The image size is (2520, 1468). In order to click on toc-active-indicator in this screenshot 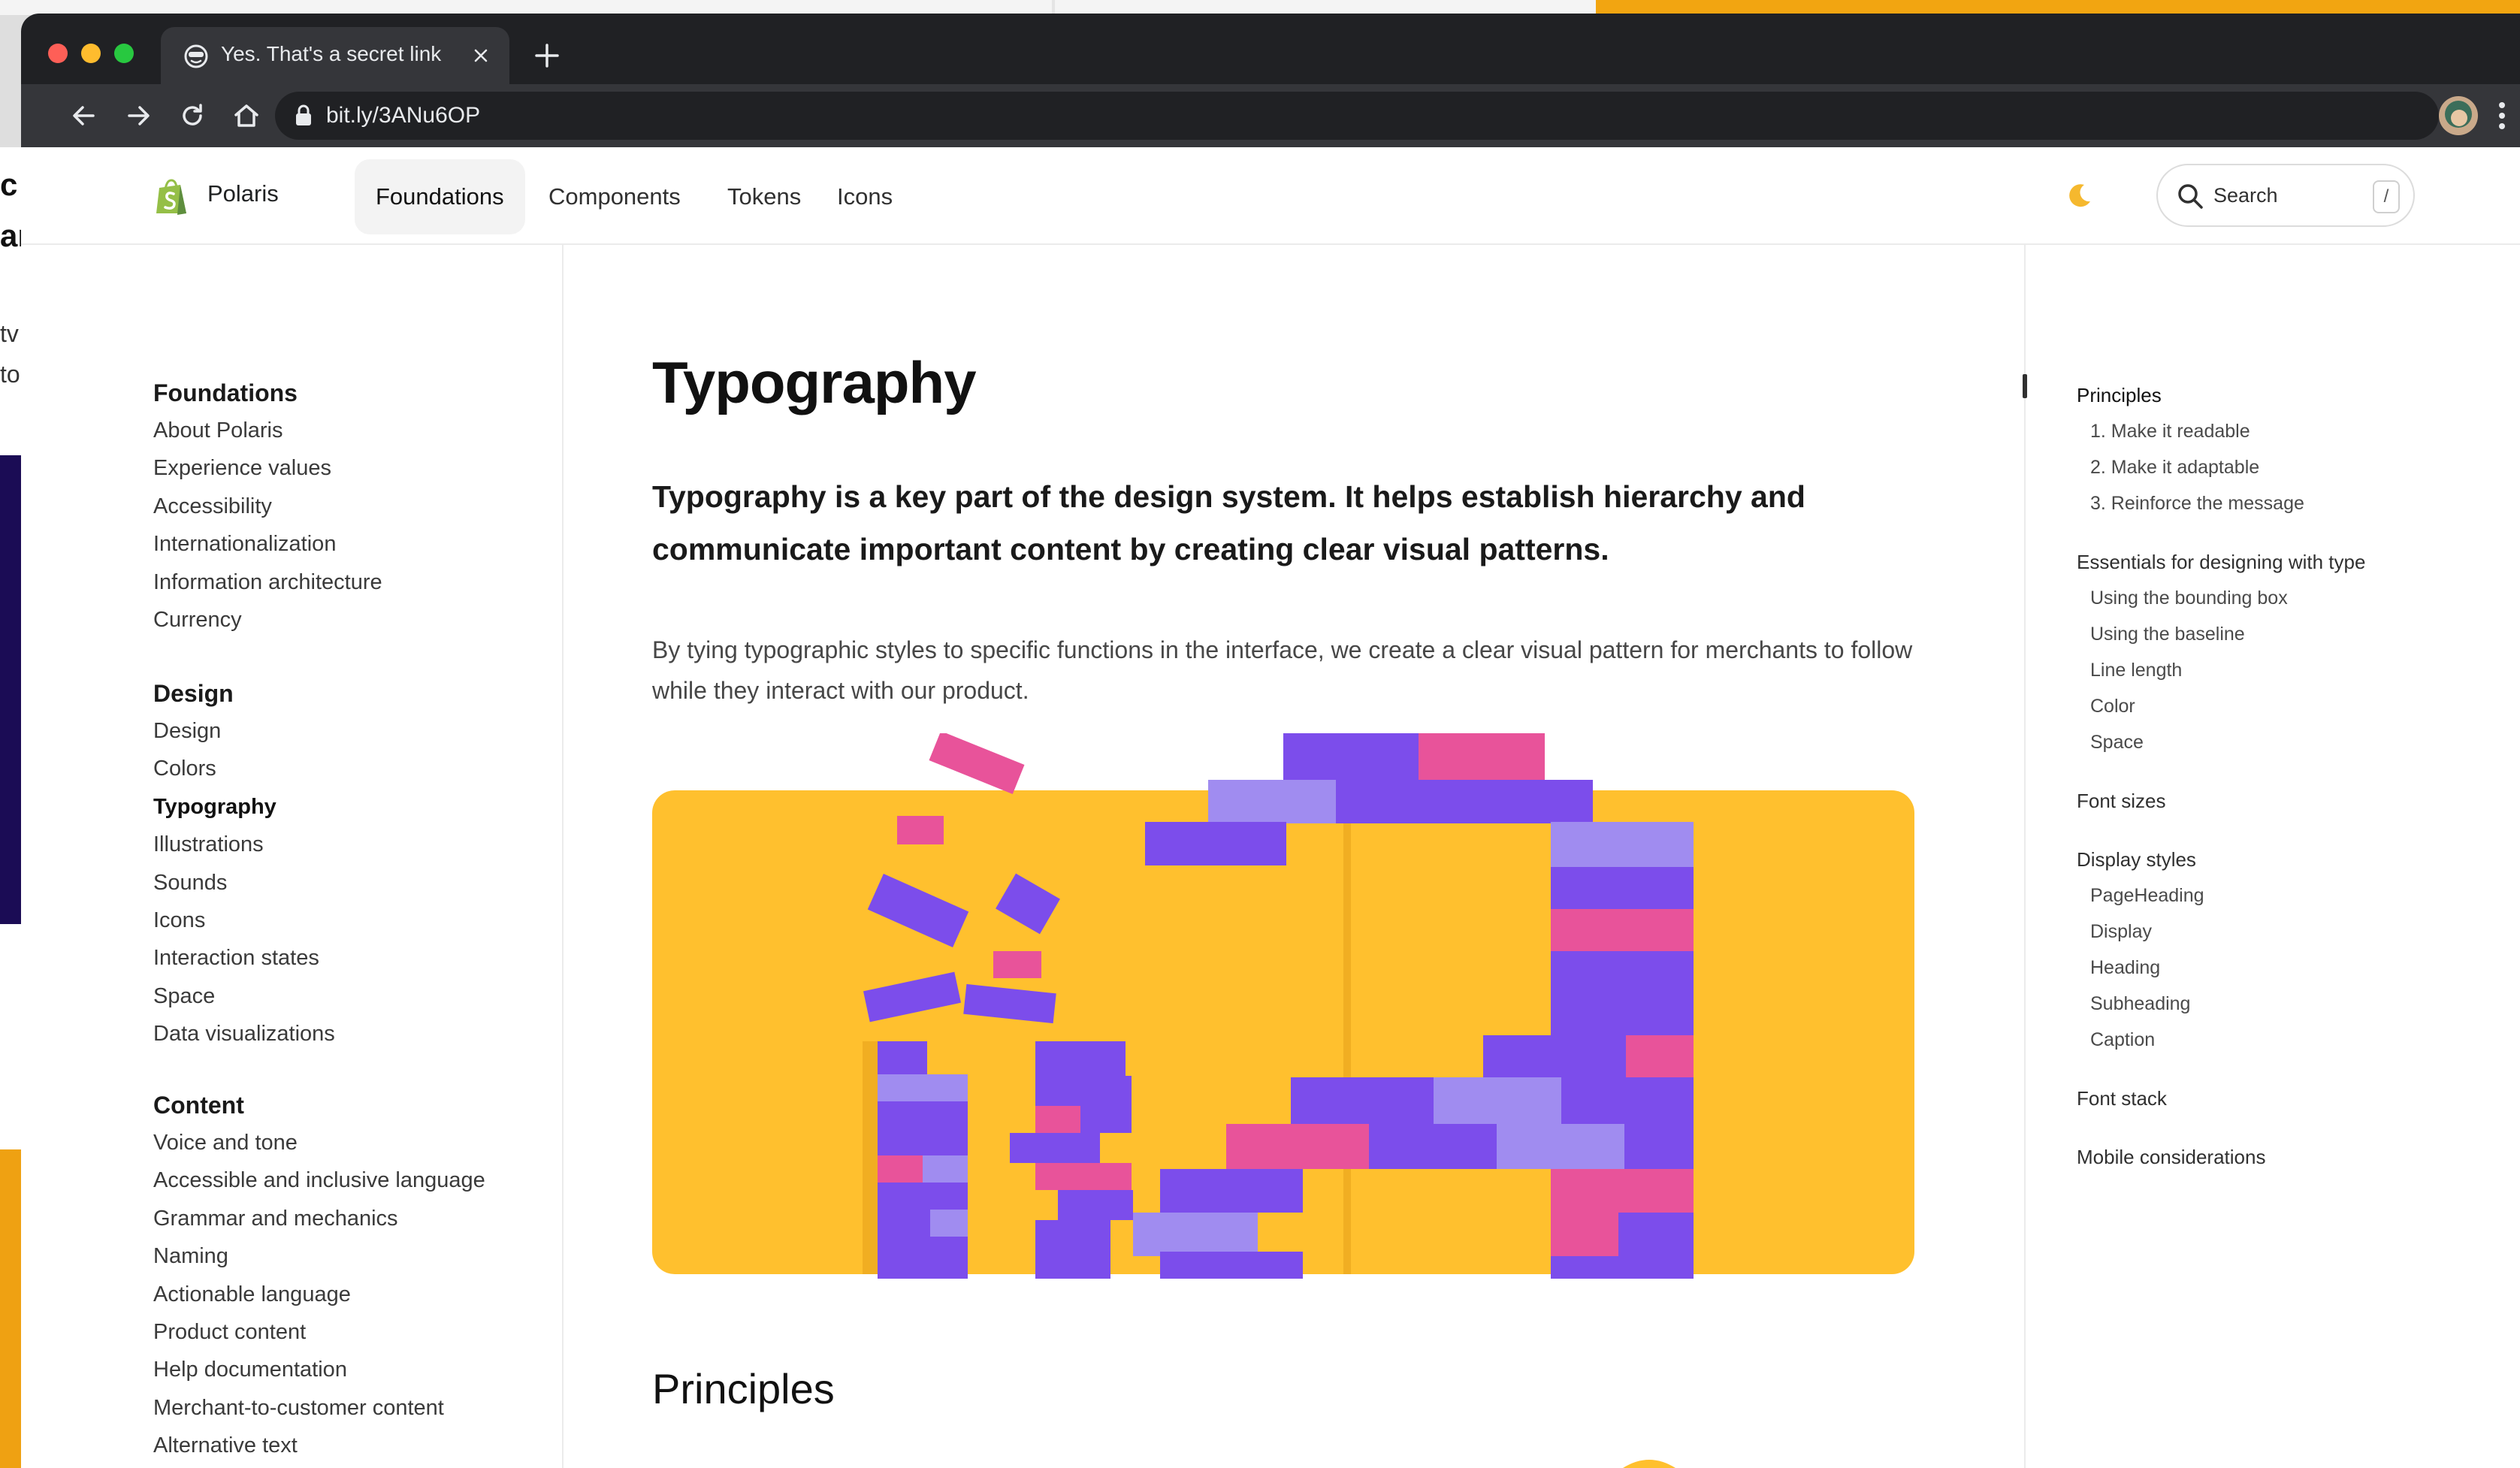, I will do `click(2025, 386)`.